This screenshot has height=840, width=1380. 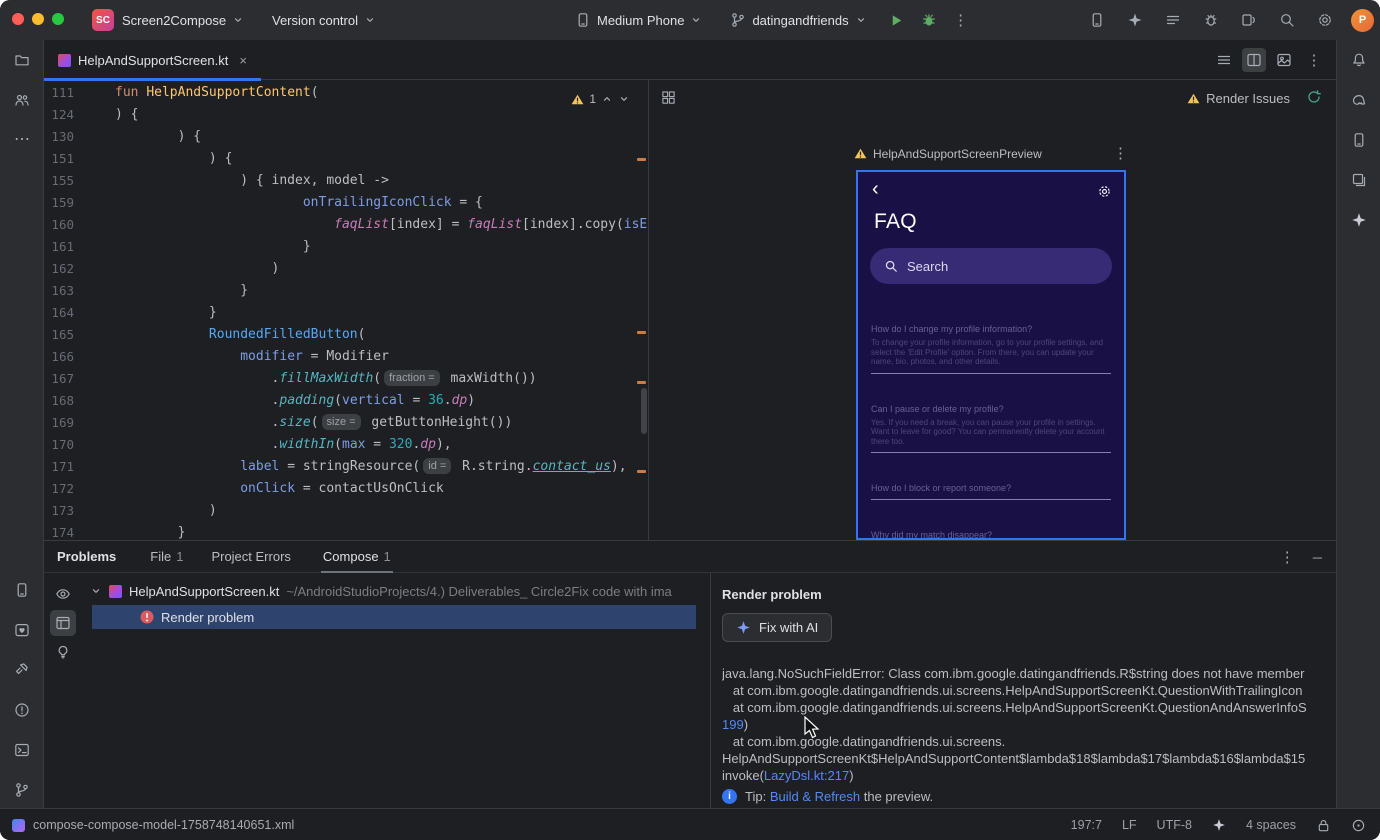 What do you see at coordinates (1323, 825) in the screenshot?
I see `lock-icon` at bounding box center [1323, 825].